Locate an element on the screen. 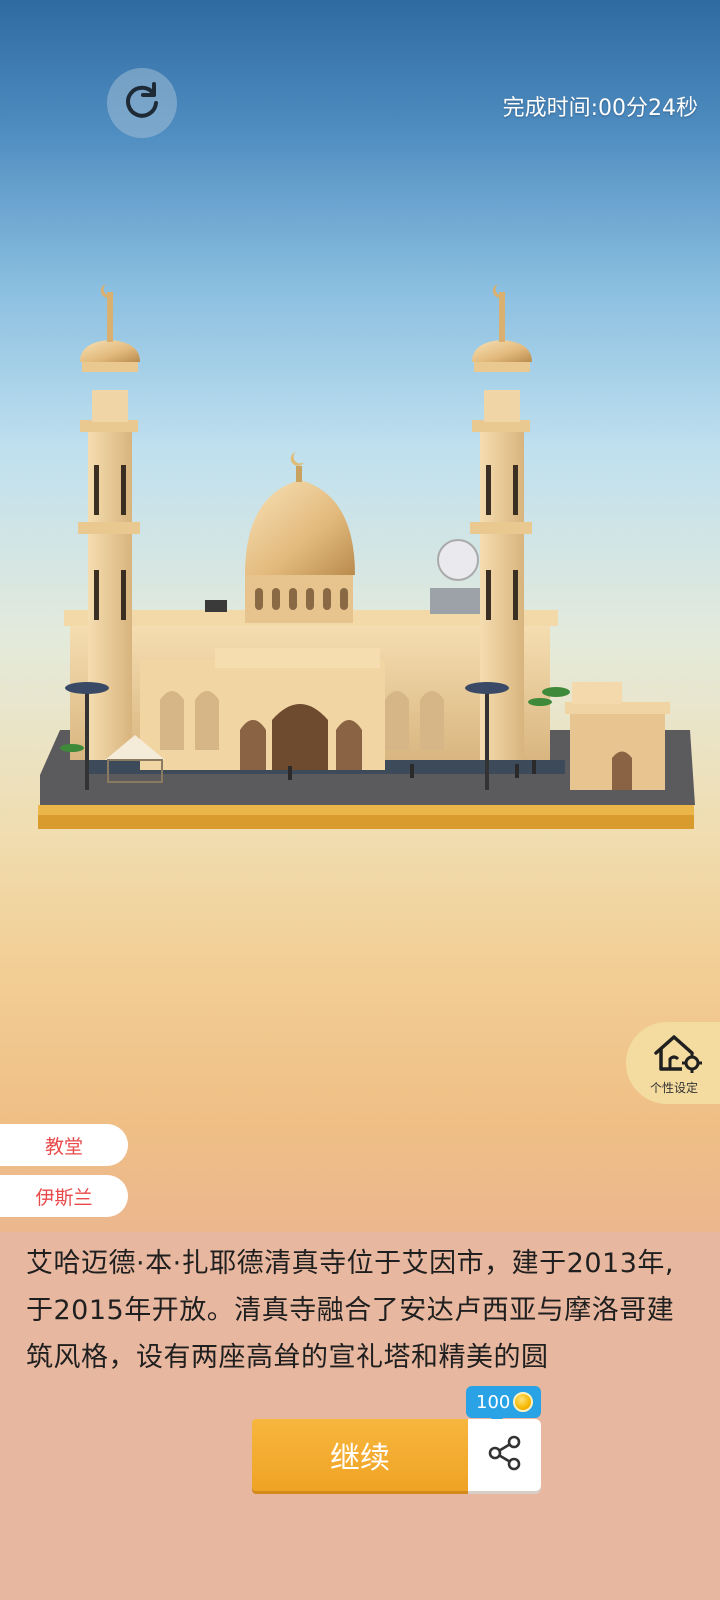 This screenshot has width=720, height=1600. settings-label: 个性设定 is located at coordinates (674, 1087).